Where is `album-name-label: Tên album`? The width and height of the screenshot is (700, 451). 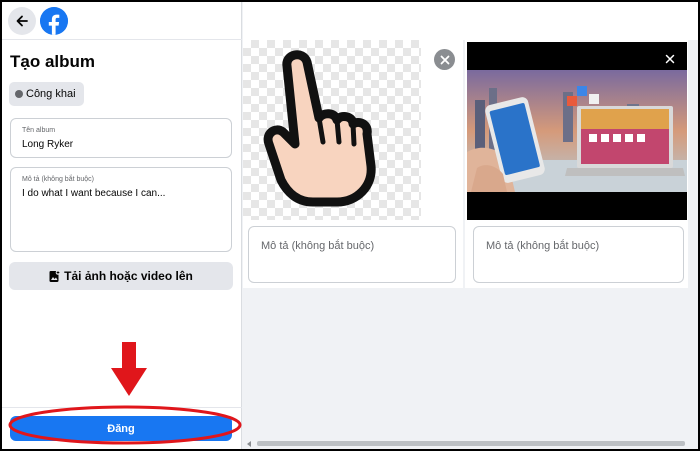
album-name-label: Tên album is located at coordinates (39, 130).